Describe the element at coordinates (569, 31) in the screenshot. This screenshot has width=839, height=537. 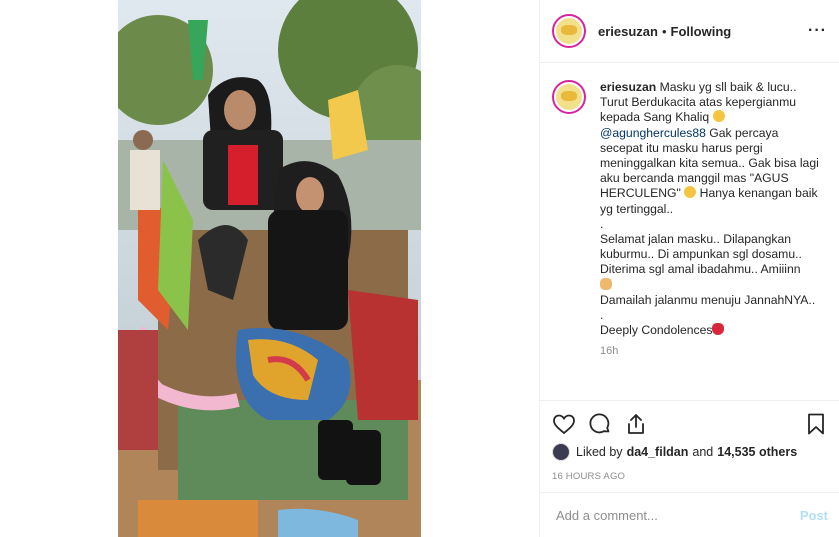
I see `profile-avatar` at that location.